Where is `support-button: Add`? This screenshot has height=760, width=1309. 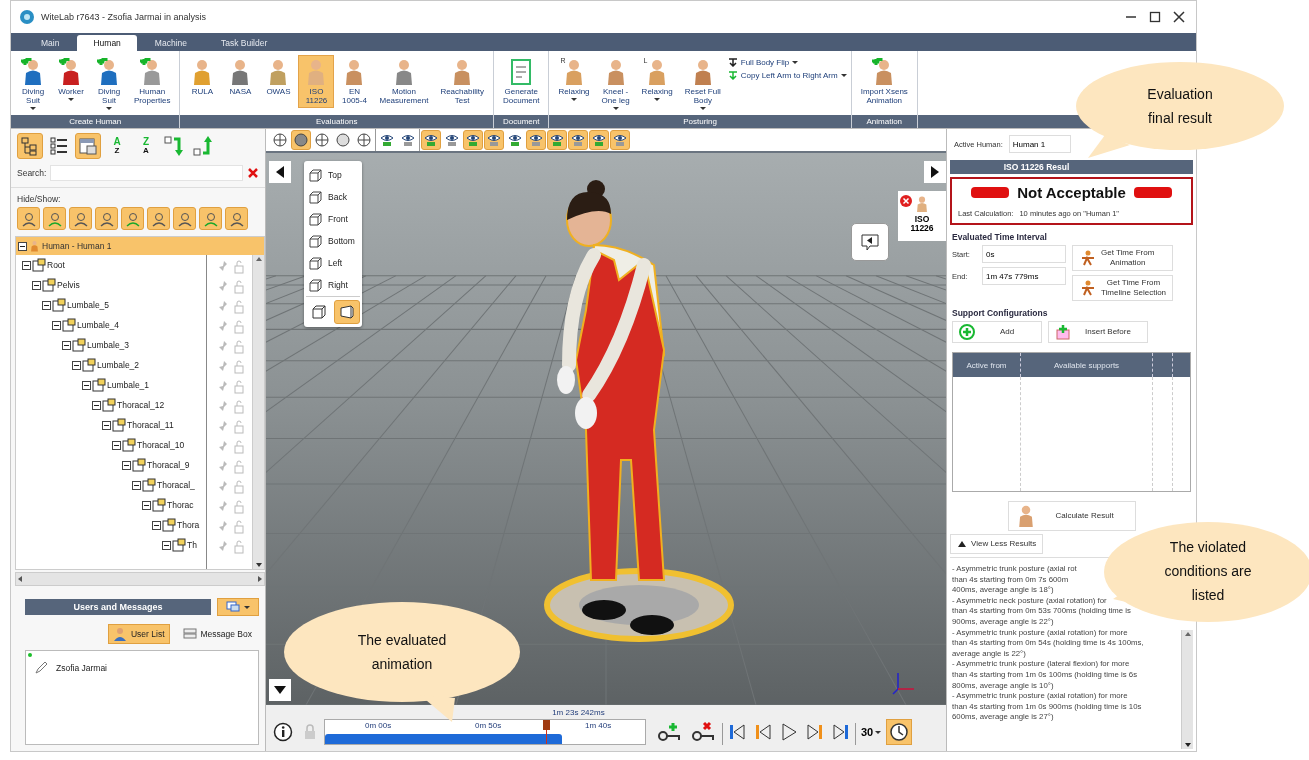 support-button: Add is located at coordinates (997, 332).